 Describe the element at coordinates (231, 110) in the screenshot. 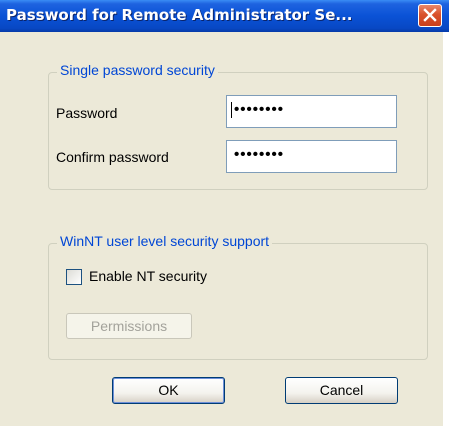

I see `text-caret` at that location.